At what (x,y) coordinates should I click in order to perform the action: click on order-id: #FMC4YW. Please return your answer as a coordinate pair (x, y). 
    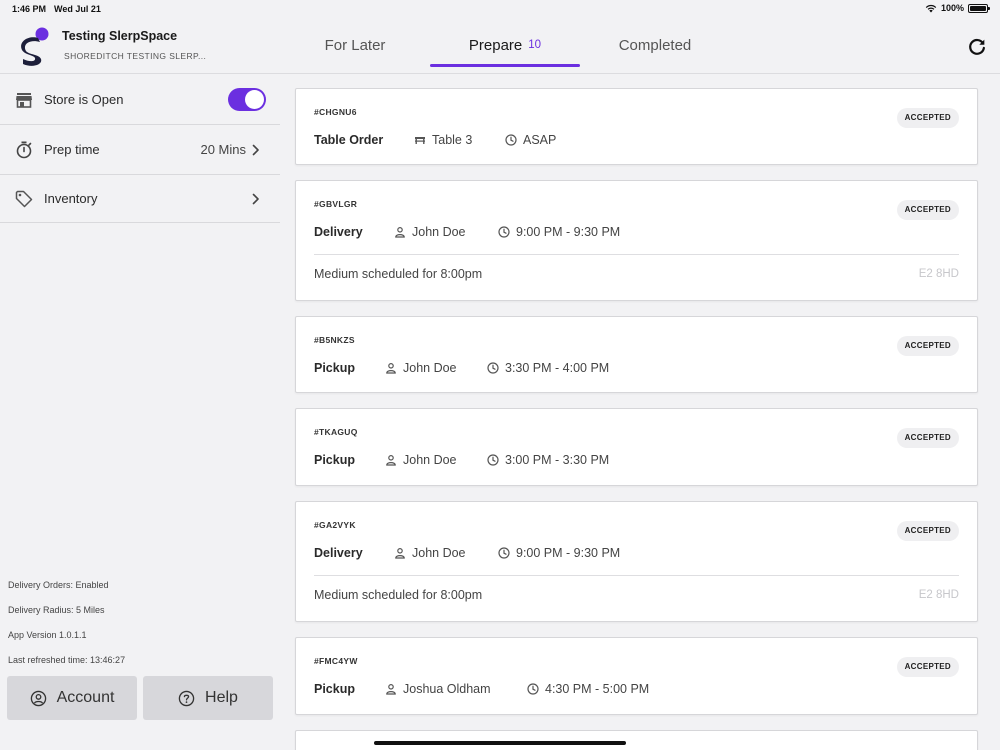
    Looking at the image, I should click on (336, 661).